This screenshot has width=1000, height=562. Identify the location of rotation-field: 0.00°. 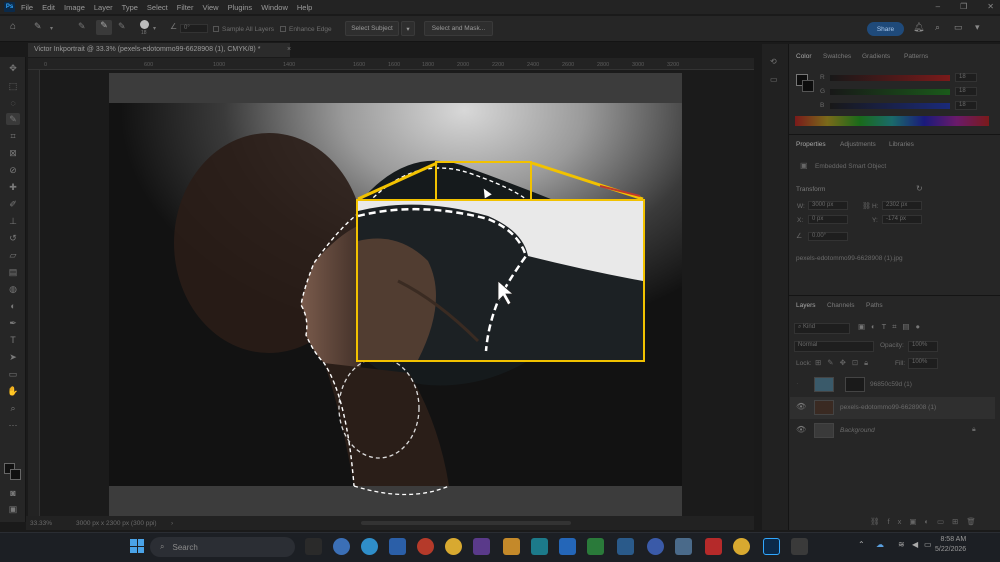
(828, 236).